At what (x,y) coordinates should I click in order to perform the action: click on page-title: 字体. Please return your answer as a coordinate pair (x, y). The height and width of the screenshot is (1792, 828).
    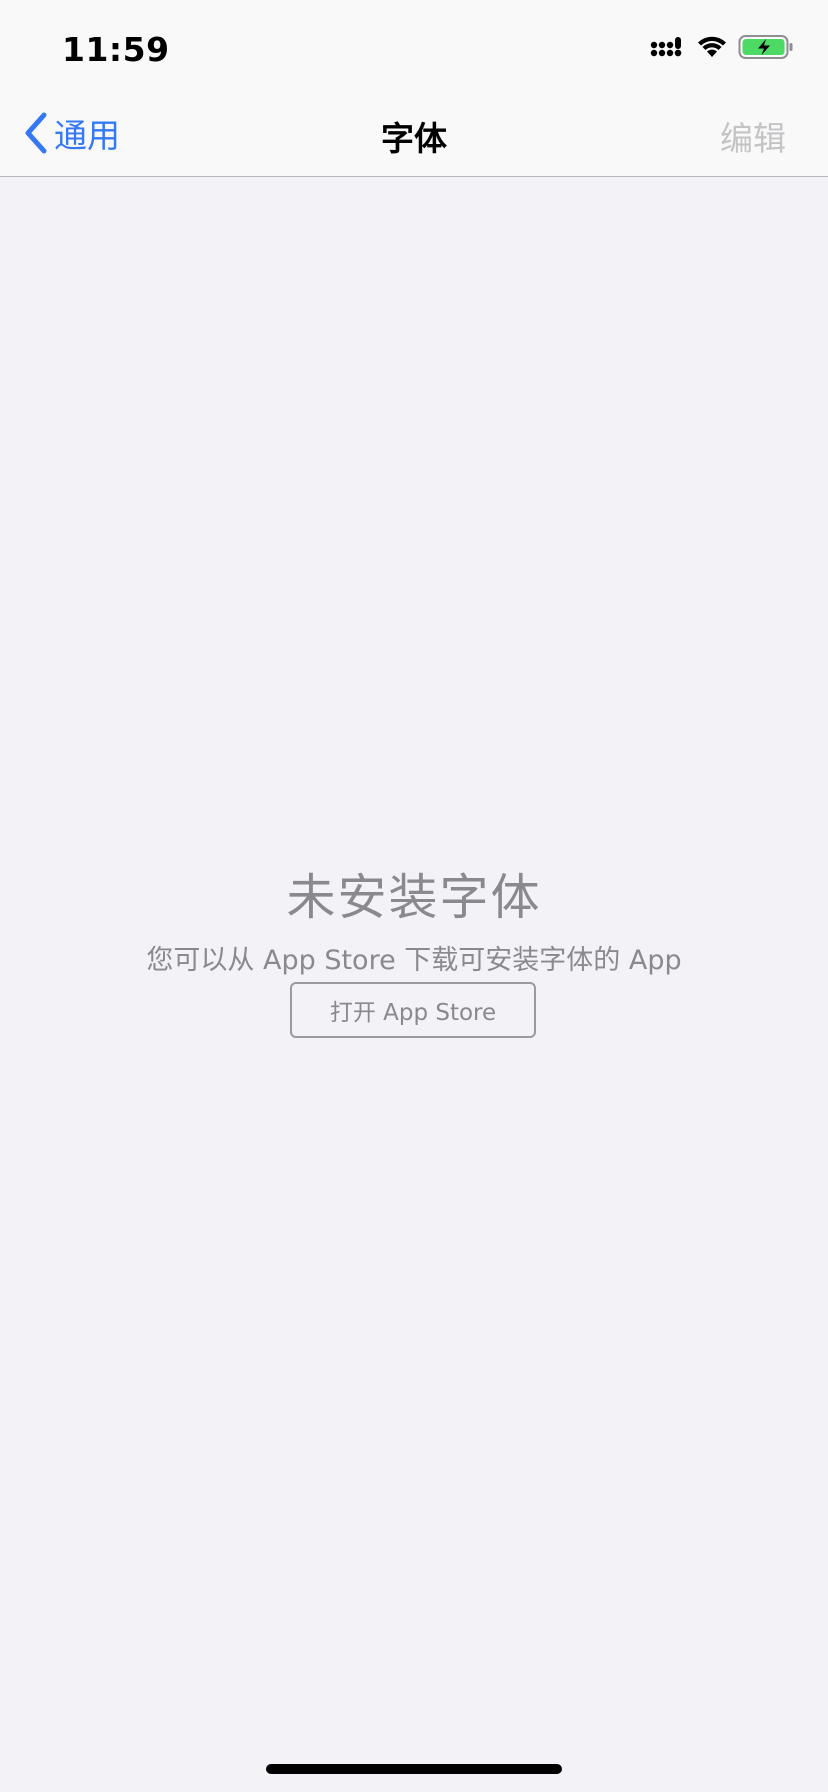
    Looking at the image, I should click on (414, 138).